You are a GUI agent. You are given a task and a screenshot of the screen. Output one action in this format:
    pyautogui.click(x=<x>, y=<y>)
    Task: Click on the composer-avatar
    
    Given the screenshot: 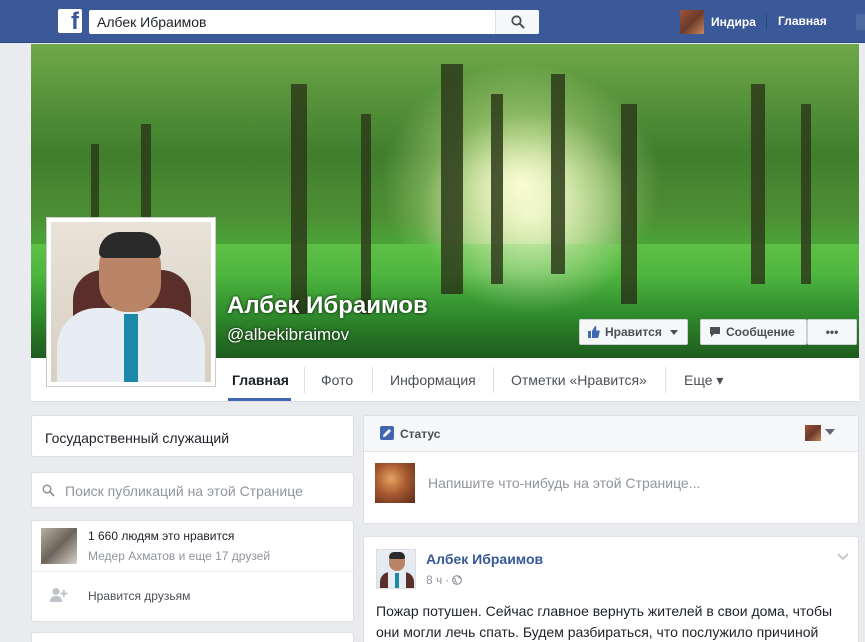 What is the action you would take?
    pyautogui.click(x=395, y=483)
    